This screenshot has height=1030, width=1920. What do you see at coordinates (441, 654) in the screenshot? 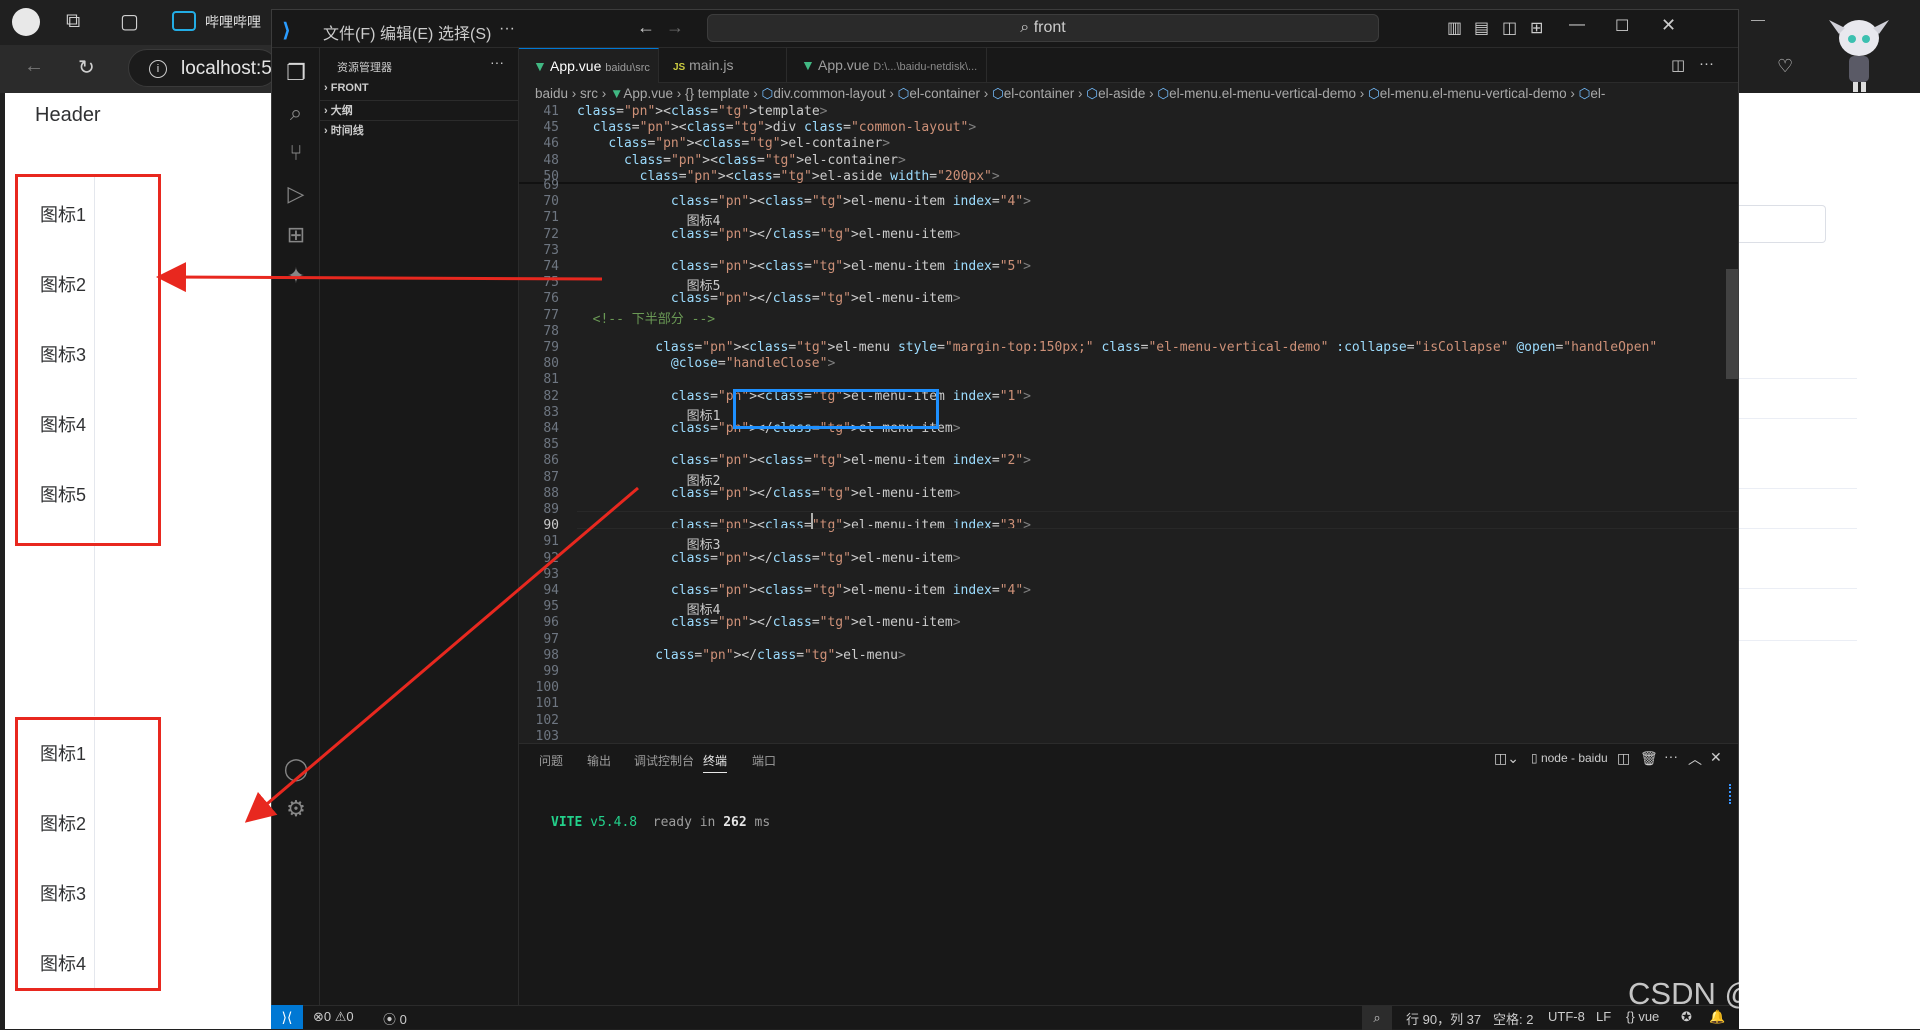
I see `arrow-to-bottom-menu` at bounding box center [441, 654].